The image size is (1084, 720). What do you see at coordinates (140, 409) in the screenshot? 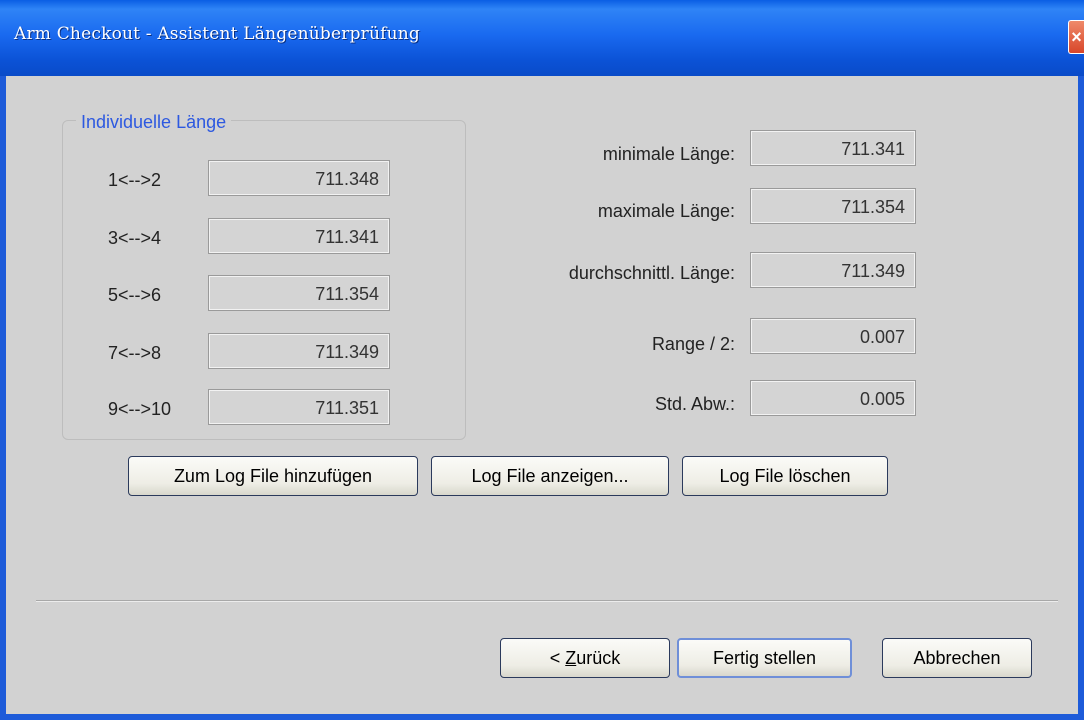
I see `row-label-9-10: 9<-->10` at bounding box center [140, 409].